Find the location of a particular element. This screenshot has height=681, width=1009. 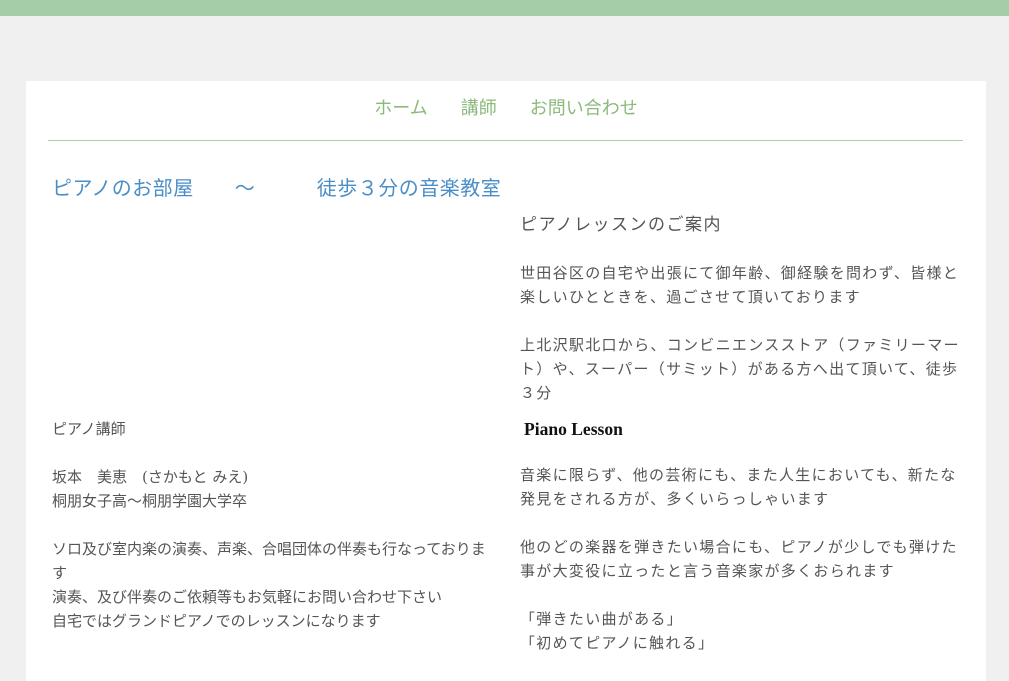

nav-home-link: ホーム is located at coordinates (400, 109).